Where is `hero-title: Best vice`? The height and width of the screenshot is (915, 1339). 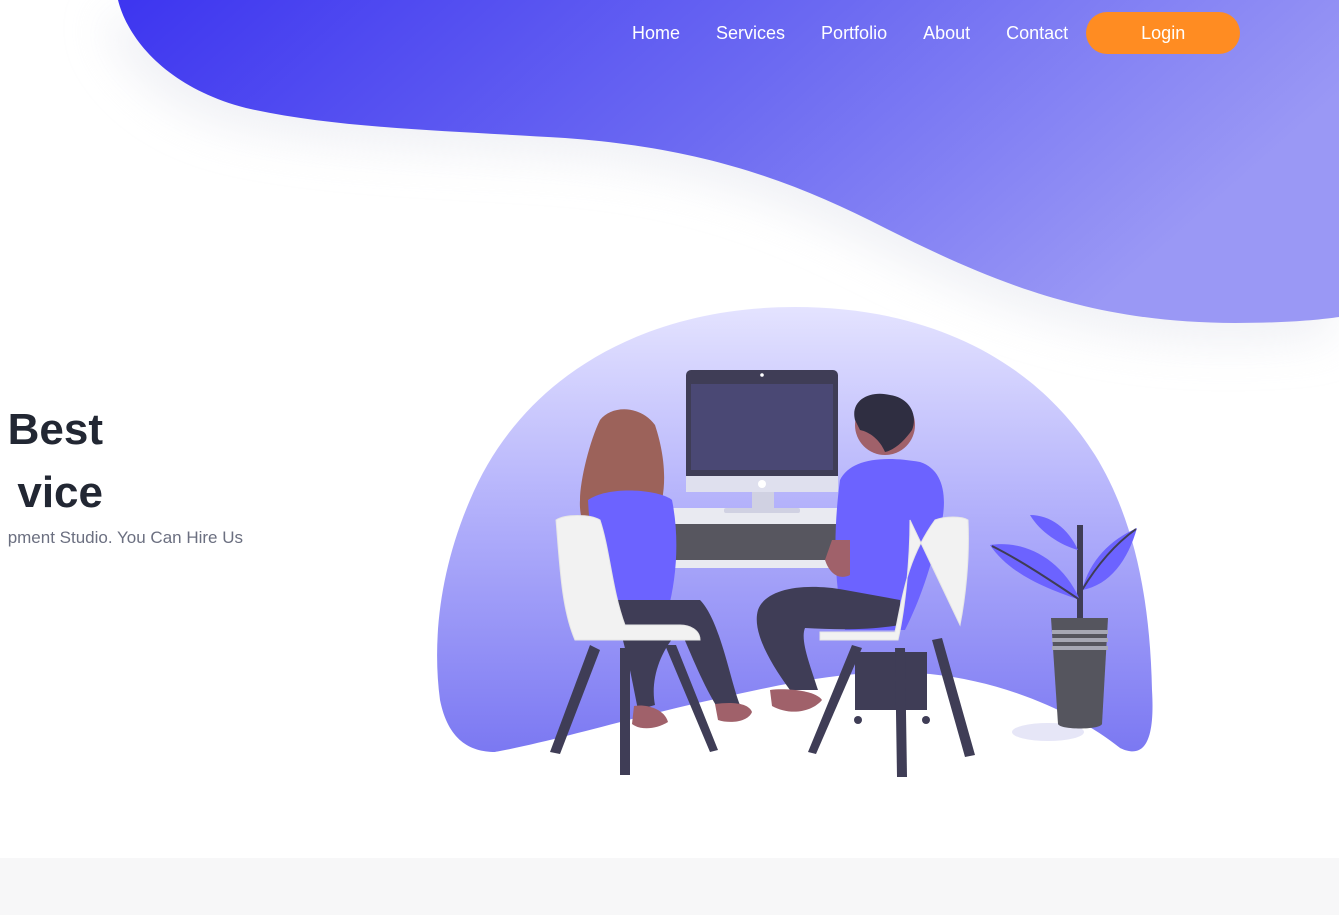 hero-title: Best vice is located at coordinates (55, 461).